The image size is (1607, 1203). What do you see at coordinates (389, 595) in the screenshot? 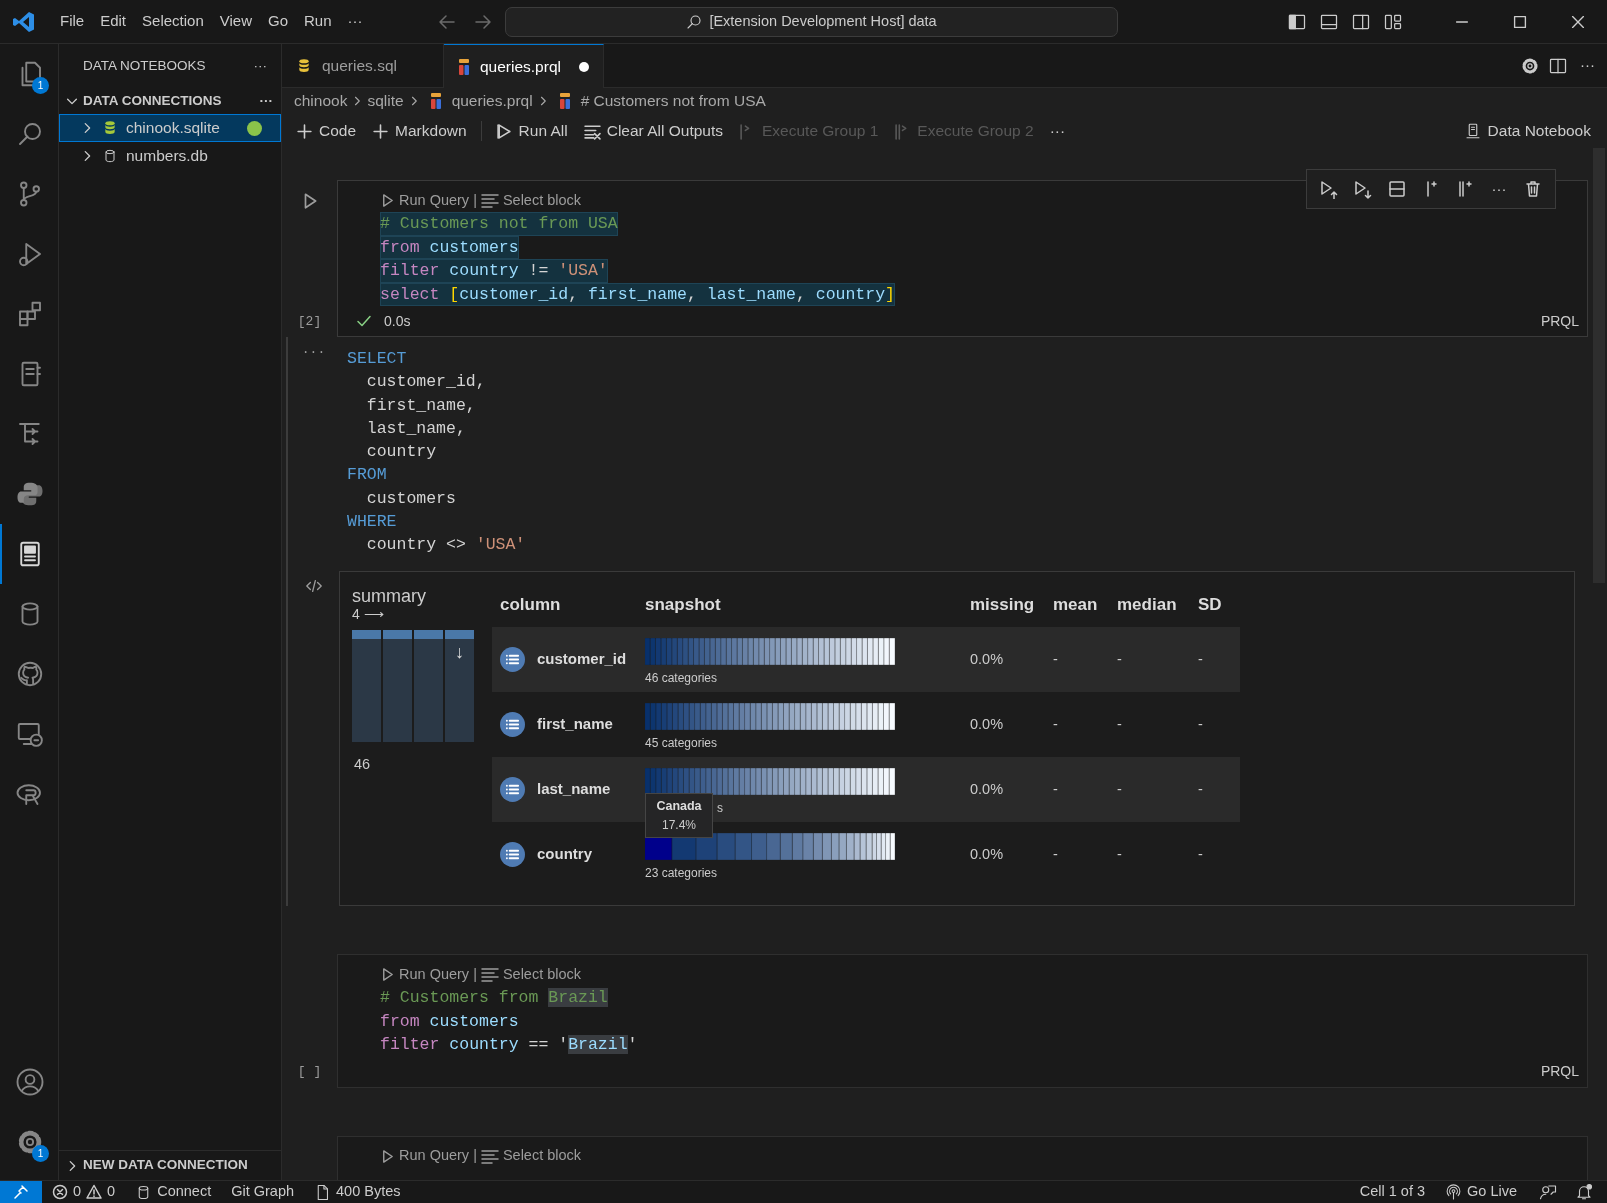
I see `summary-title: summary` at bounding box center [389, 595].